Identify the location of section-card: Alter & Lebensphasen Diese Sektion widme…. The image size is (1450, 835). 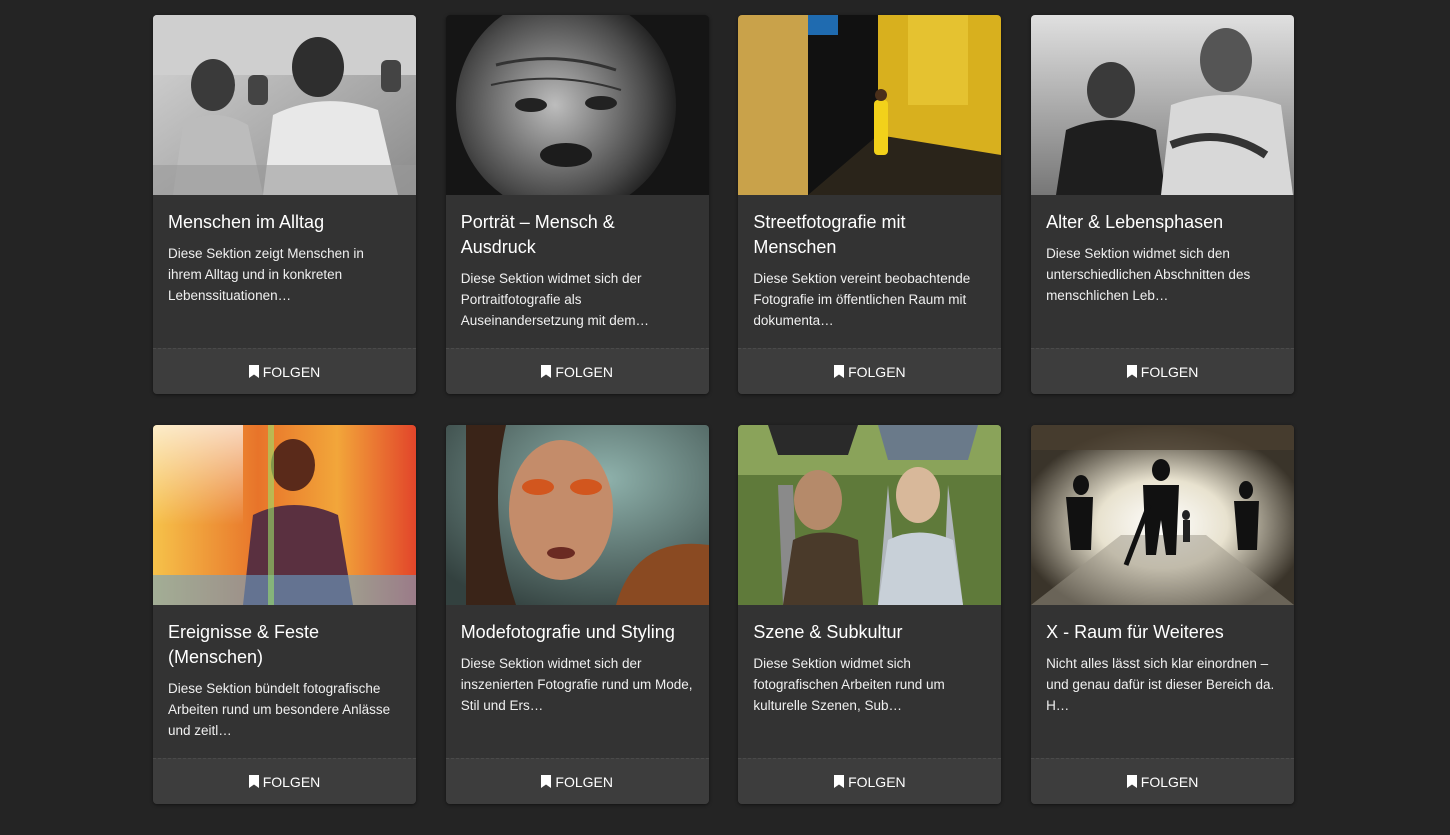
(1163, 204).